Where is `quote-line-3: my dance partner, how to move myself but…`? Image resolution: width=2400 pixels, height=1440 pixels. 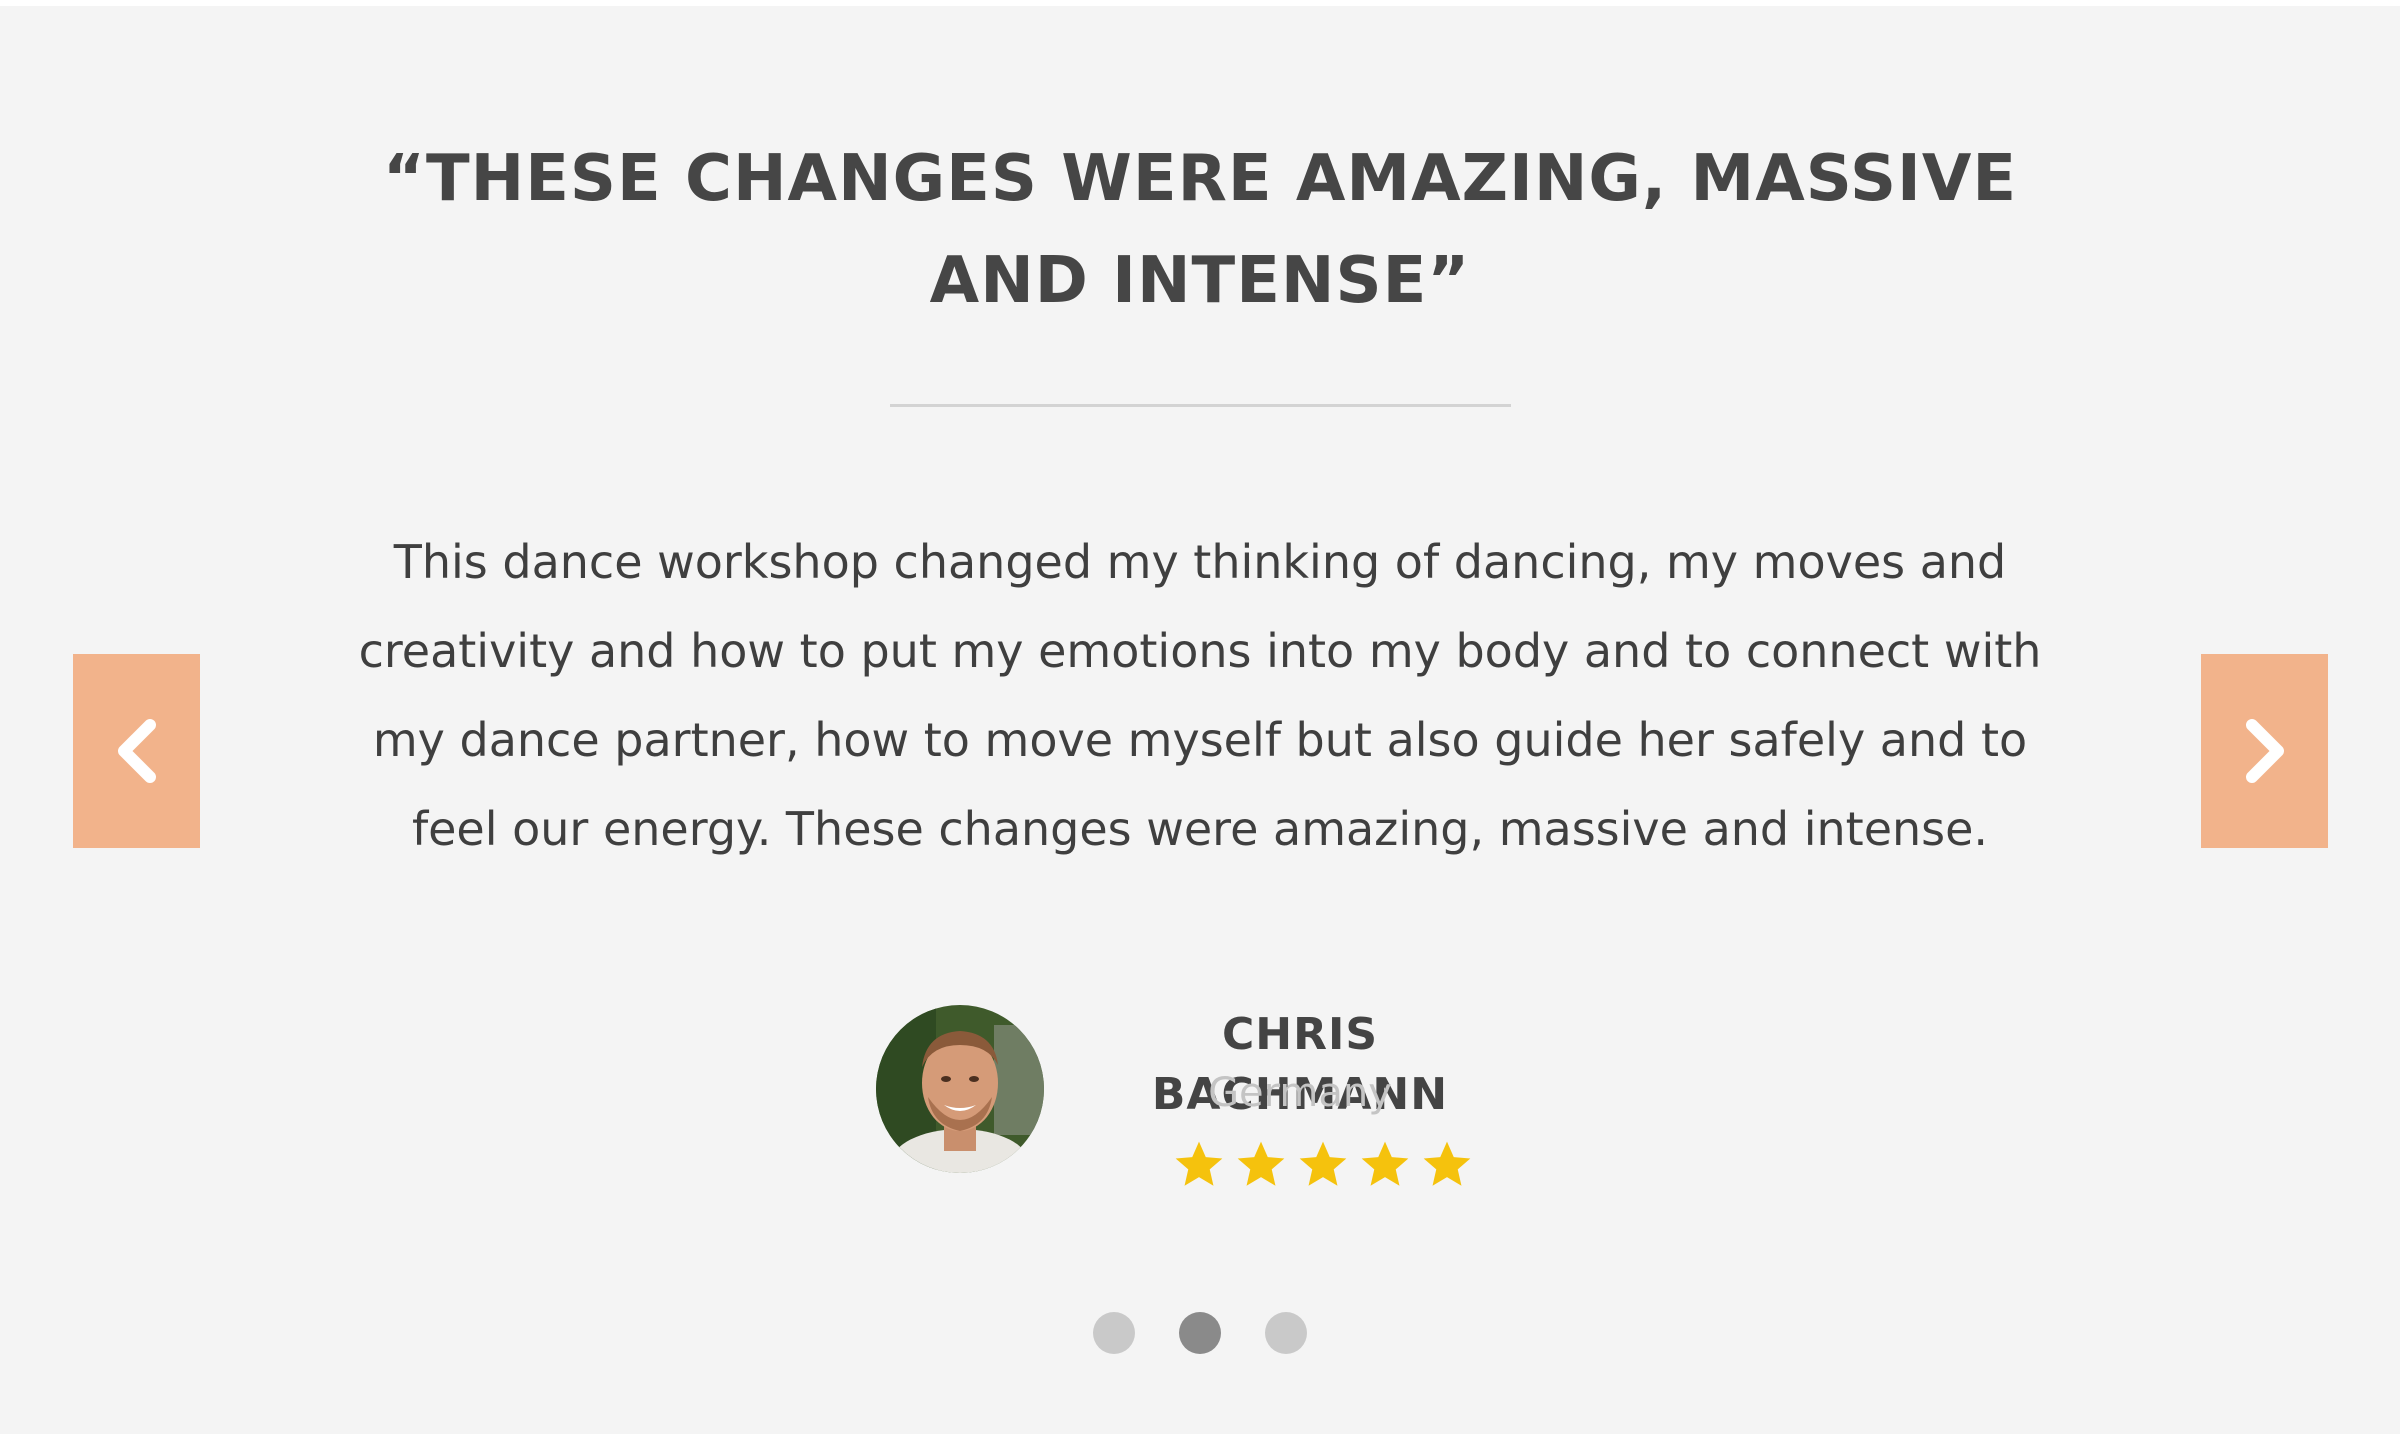 quote-line-3: my dance partner, how to move myself but… is located at coordinates (1200, 740).